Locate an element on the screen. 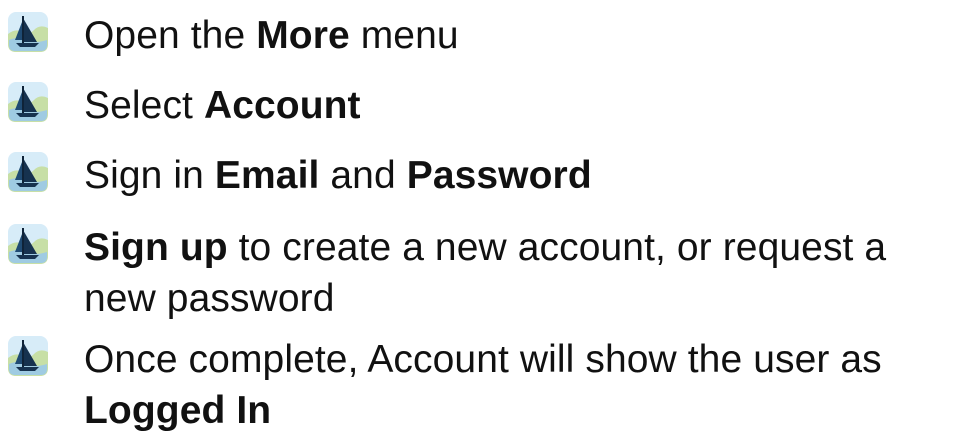 This screenshot has width=968, height=442. bold-term: Account is located at coordinates (282, 105).